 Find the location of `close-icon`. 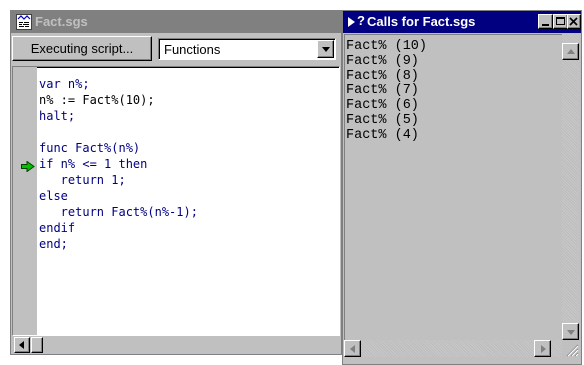

close-icon is located at coordinates (573, 21).